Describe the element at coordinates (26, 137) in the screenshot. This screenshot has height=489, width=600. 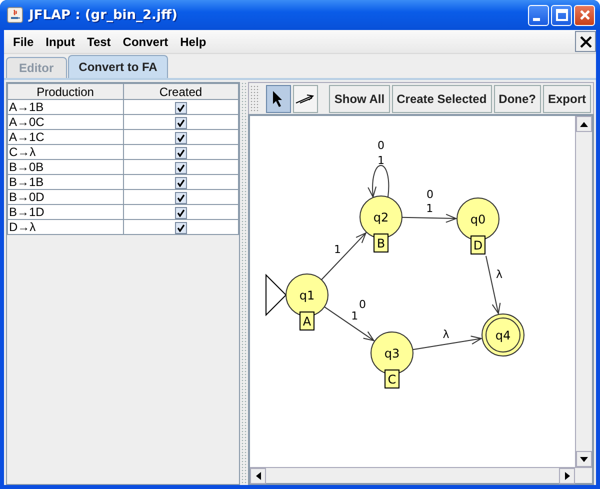
I see `production-text: A→1C` at that location.